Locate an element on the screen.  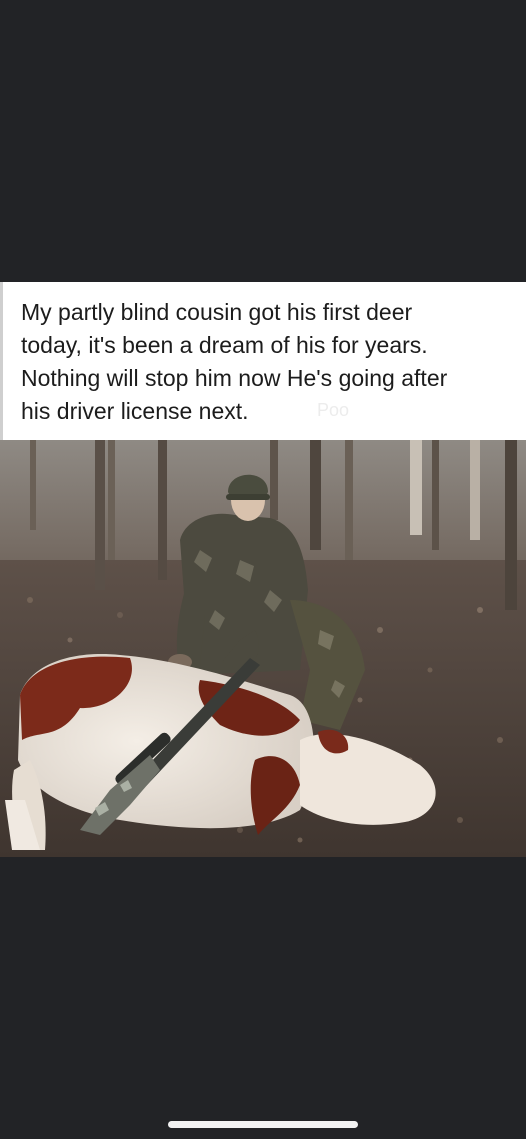
watermark-text: Poo is located at coordinates (333, 410).